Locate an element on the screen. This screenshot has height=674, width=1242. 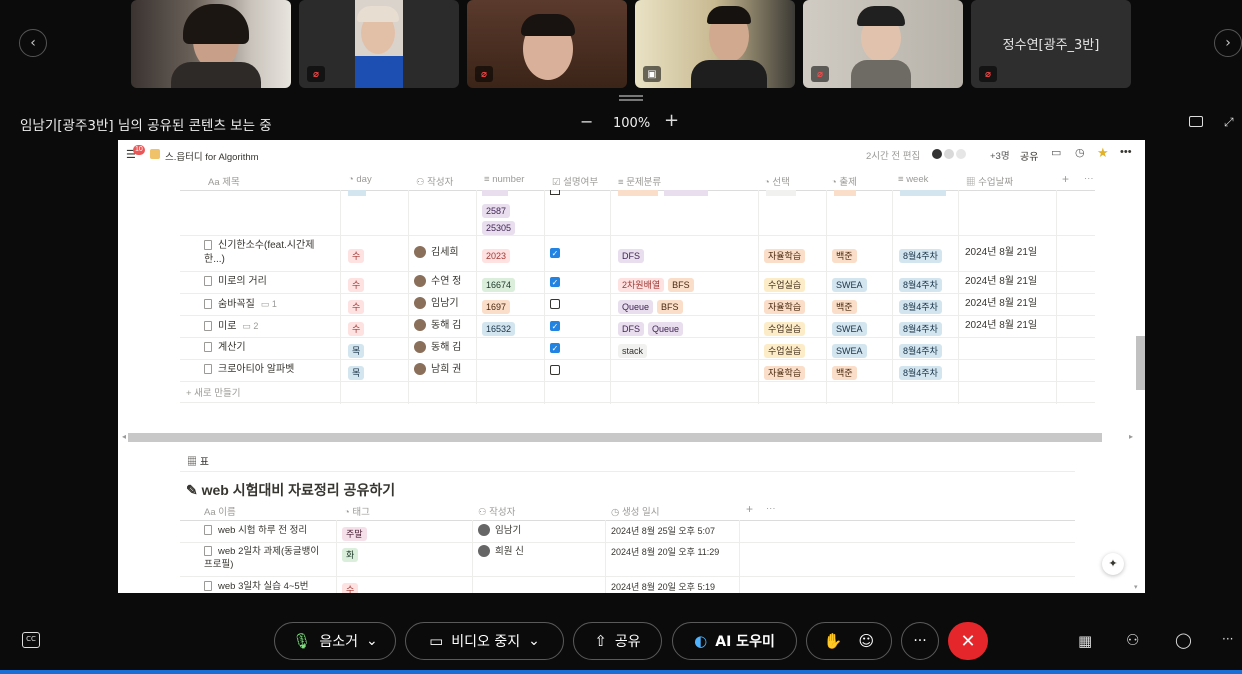
day-tag: 목 is located at coordinates (358, 350).